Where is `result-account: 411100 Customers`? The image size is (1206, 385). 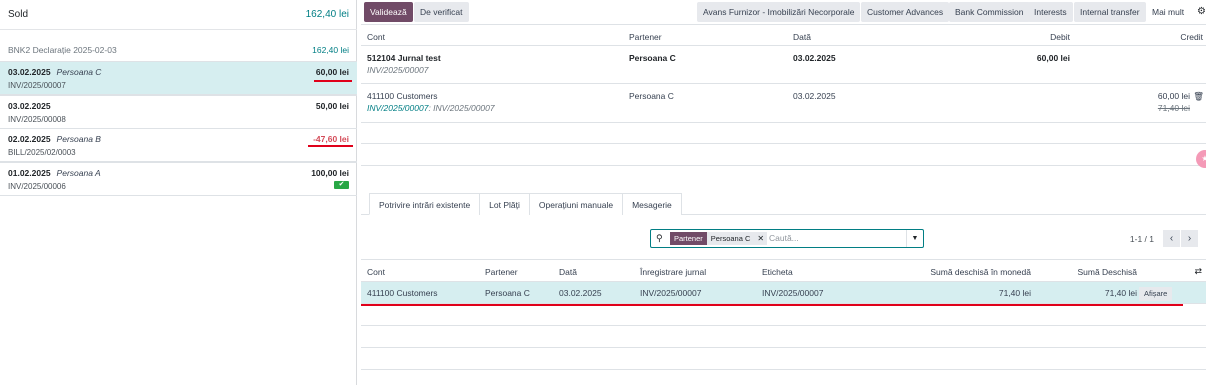 result-account: 411100 Customers is located at coordinates (402, 293).